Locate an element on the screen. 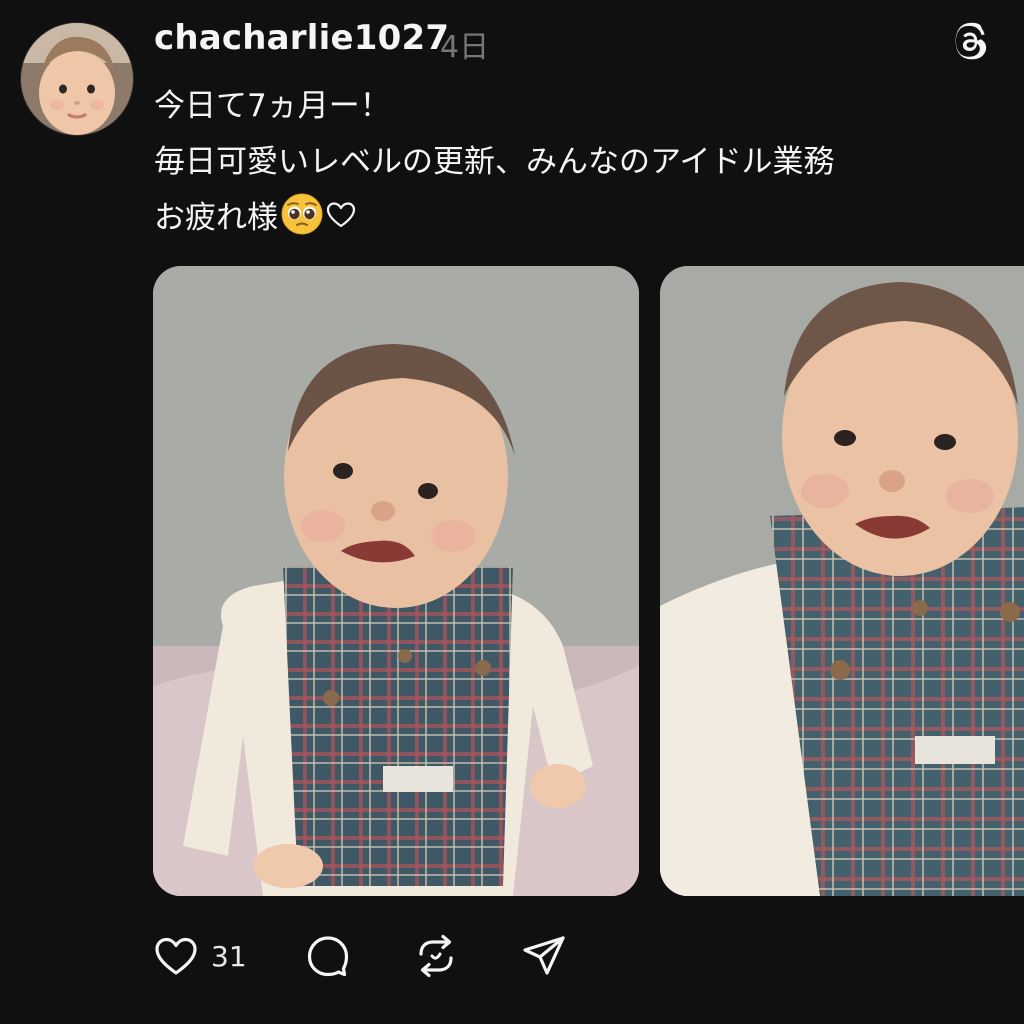 The height and width of the screenshot is (1024, 1024). comment-icon is located at coordinates (328, 956).